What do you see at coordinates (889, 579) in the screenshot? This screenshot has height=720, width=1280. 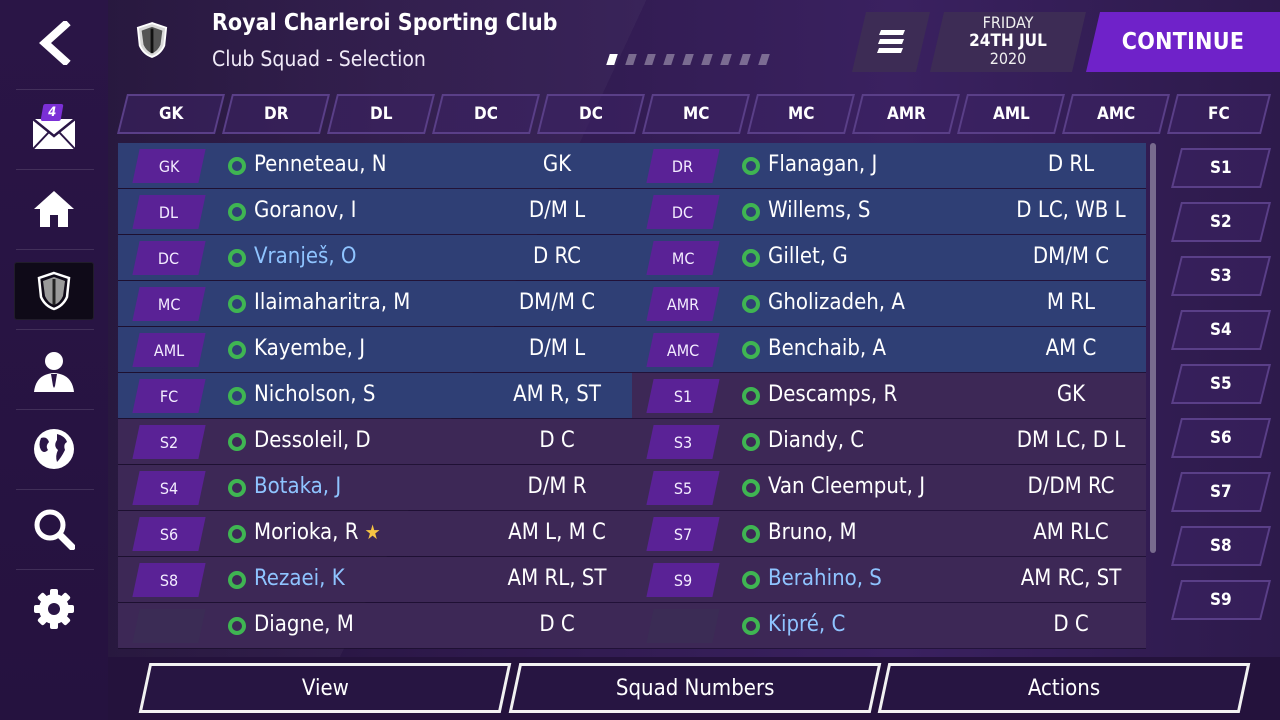 I see `player-entry: S9 Berahino, S AM RC, ST` at bounding box center [889, 579].